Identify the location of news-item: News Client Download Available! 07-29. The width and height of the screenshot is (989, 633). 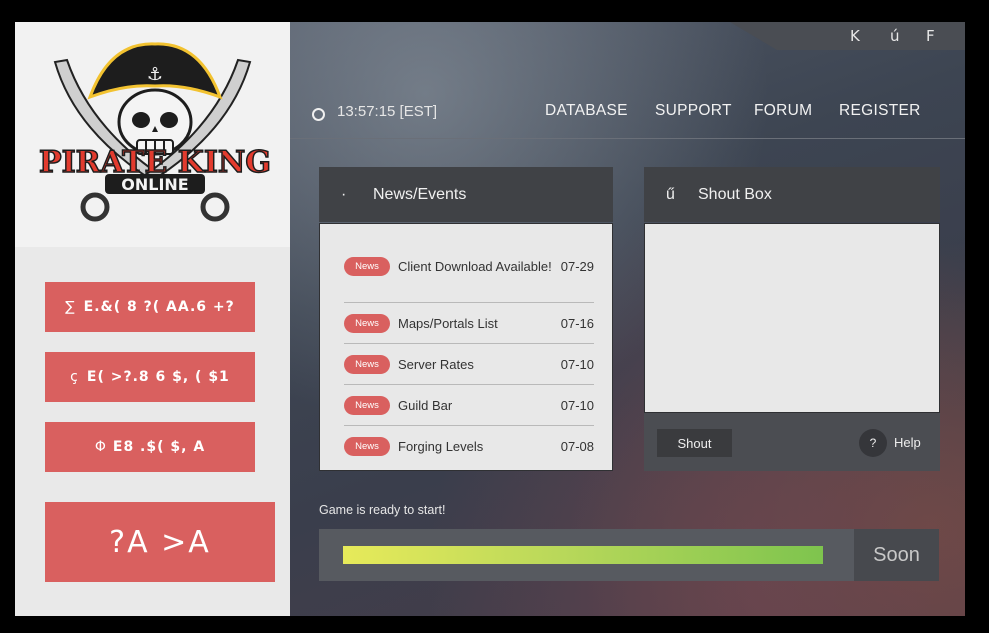
(469, 266).